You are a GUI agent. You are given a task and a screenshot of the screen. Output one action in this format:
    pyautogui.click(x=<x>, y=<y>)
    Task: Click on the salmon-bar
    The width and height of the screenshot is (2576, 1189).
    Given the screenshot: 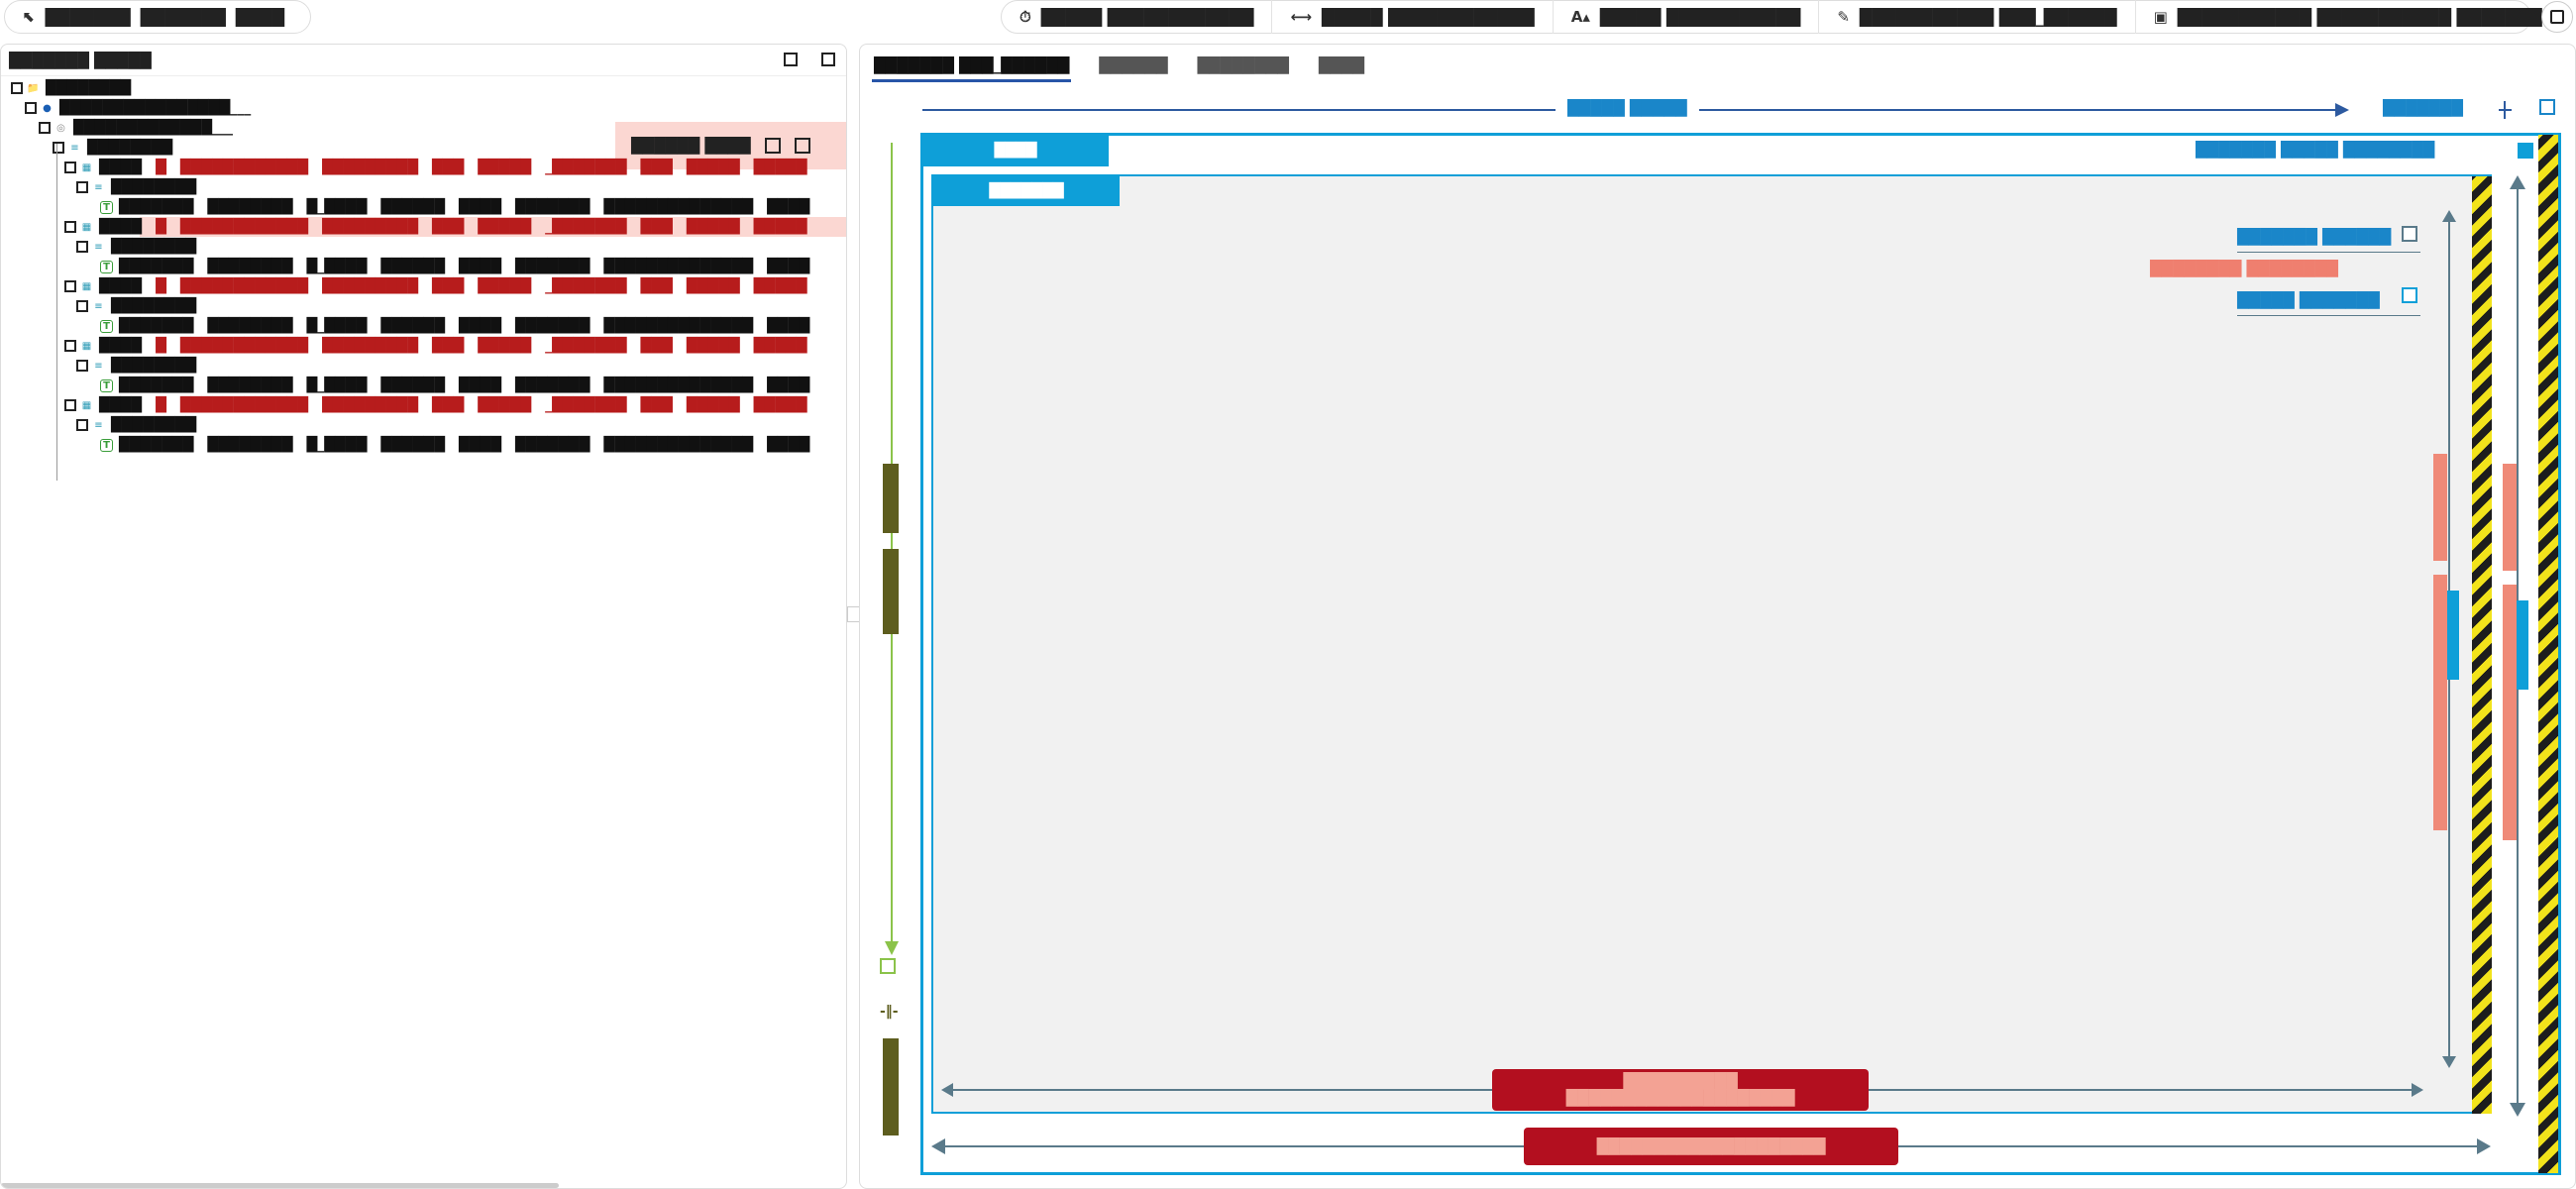 What is the action you would take?
    pyautogui.click(x=2510, y=712)
    